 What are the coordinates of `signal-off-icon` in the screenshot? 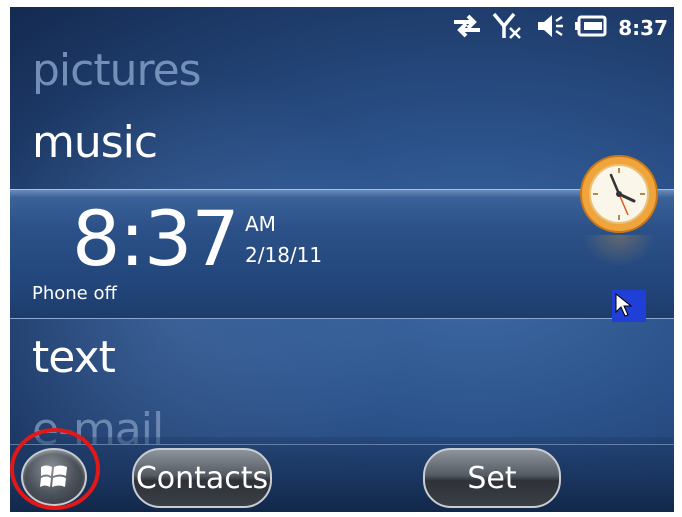 It's located at (508, 28).